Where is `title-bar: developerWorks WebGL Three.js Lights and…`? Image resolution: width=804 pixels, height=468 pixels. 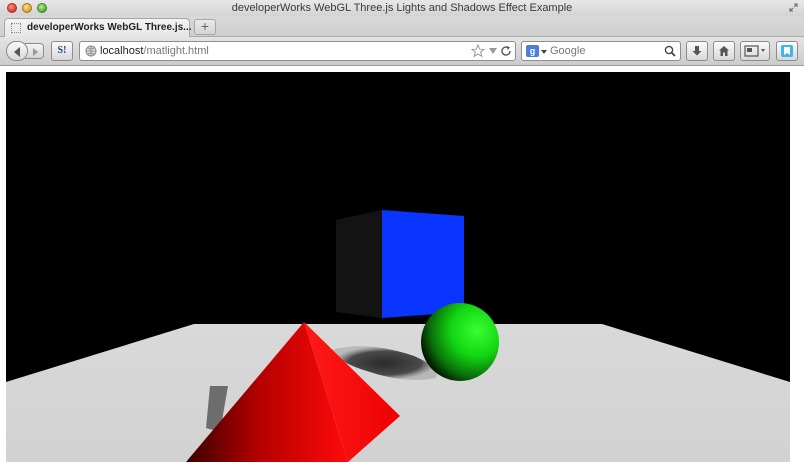 title-bar: developerWorks WebGL Three.js Lights and… is located at coordinates (402, 8).